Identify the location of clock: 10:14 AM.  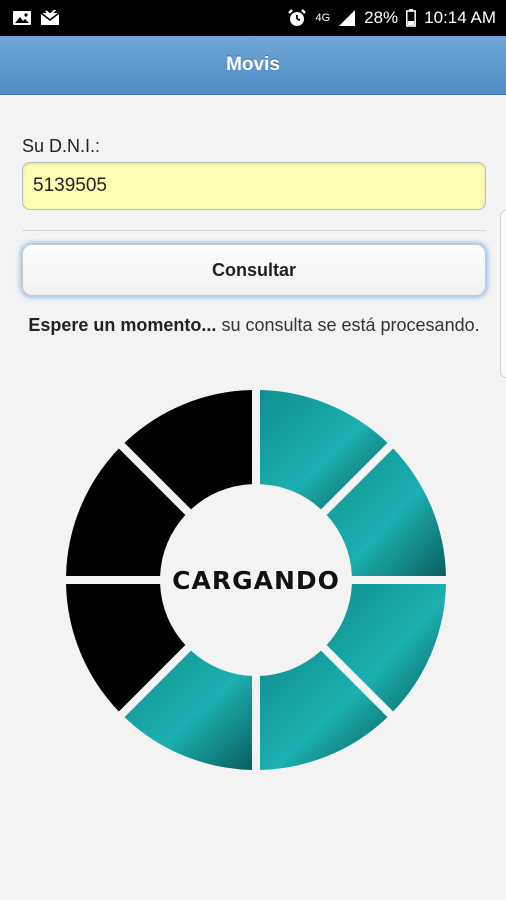
(460, 17).